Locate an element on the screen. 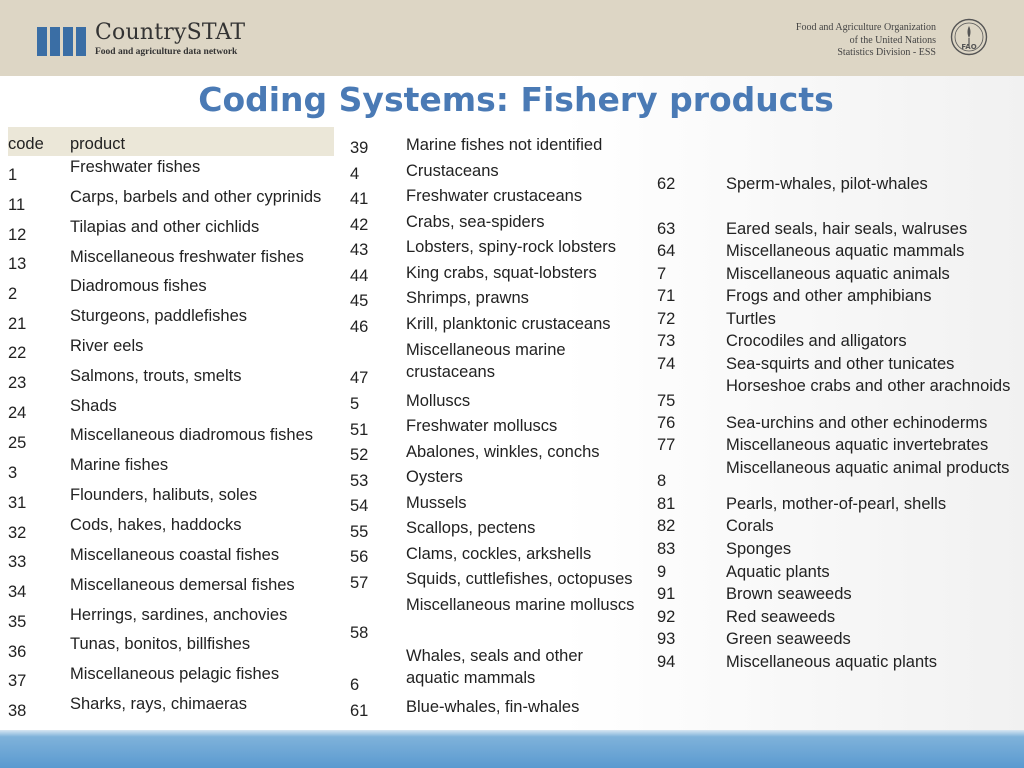  code-cell: 64 is located at coordinates (666, 251).